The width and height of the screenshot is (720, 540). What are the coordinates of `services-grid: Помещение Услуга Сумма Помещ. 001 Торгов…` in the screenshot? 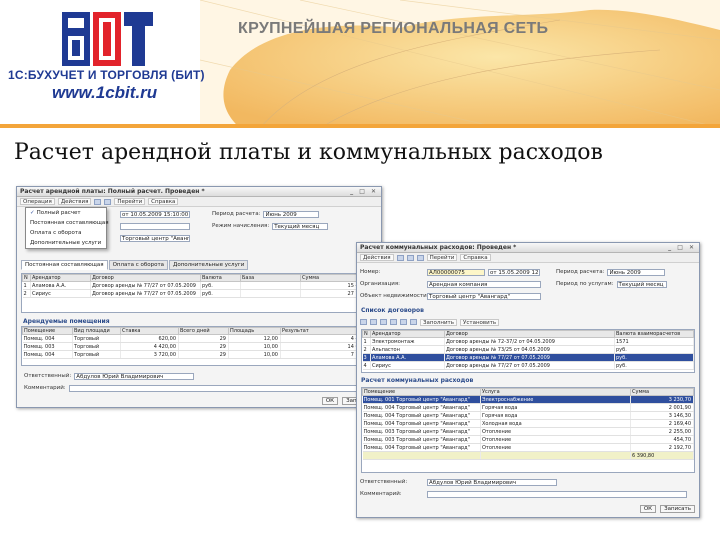 It's located at (528, 430).